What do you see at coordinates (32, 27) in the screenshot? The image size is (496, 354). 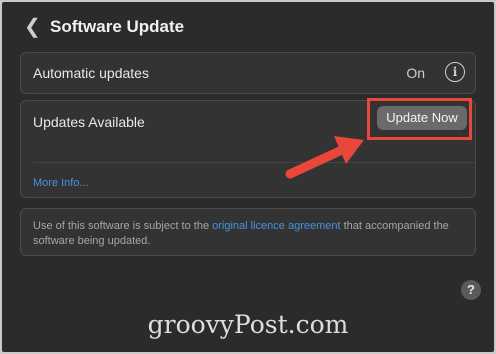 I see `back-chevron-icon: ❮` at bounding box center [32, 27].